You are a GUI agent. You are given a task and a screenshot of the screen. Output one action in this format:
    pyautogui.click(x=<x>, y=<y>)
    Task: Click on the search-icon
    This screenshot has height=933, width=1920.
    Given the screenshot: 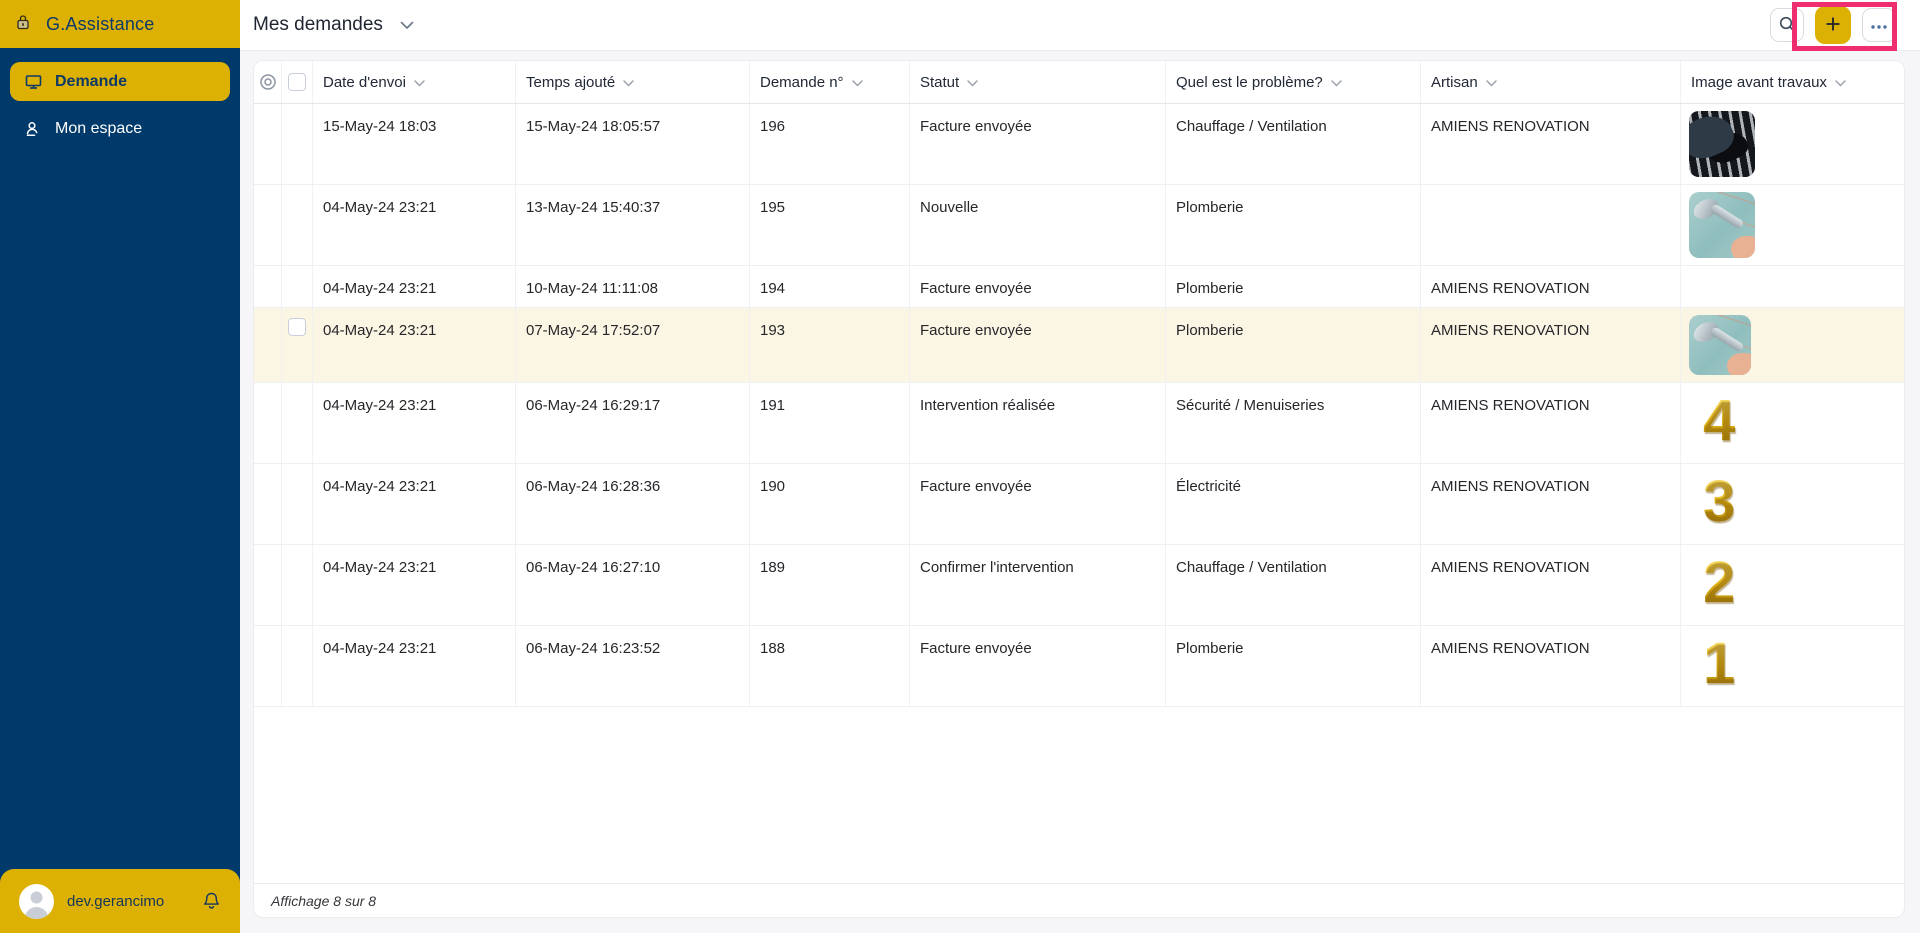 What is the action you would take?
    pyautogui.click(x=1787, y=25)
    